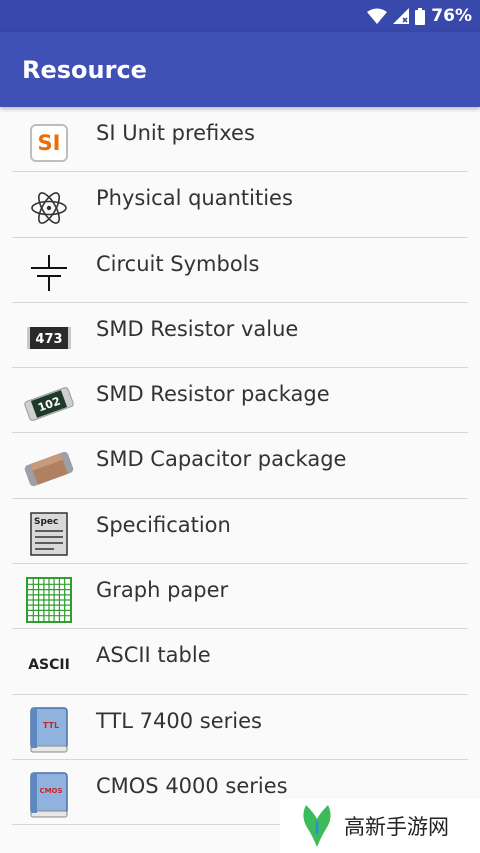  Describe the element at coordinates (178, 263) in the screenshot. I see `list-item-label: Circuit Symbols` at that location.